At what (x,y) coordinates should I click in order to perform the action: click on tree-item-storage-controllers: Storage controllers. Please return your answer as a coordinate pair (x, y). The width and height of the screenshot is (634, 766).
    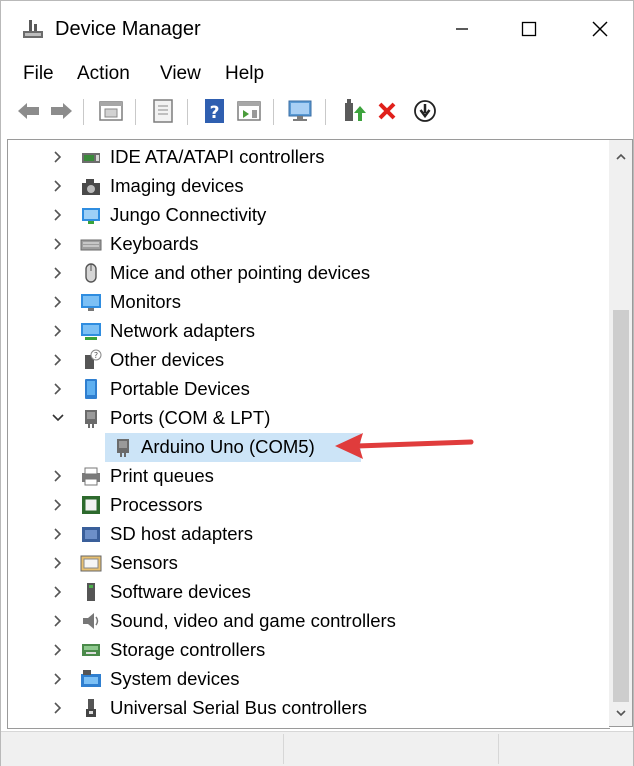
    Looking at the image, I should click on (308, 650).